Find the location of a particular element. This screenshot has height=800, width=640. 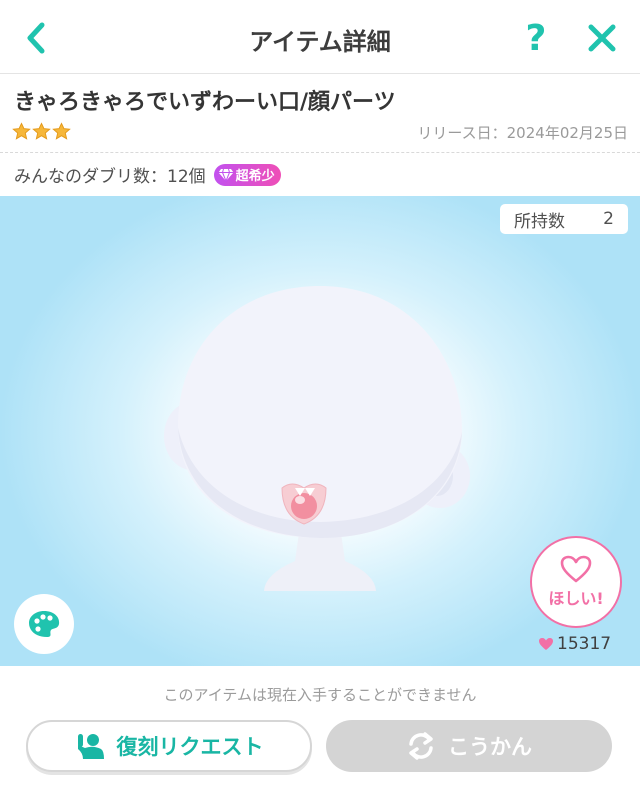

revival-request-label: 復刻リクエスト is located at coordinates (190, 747).